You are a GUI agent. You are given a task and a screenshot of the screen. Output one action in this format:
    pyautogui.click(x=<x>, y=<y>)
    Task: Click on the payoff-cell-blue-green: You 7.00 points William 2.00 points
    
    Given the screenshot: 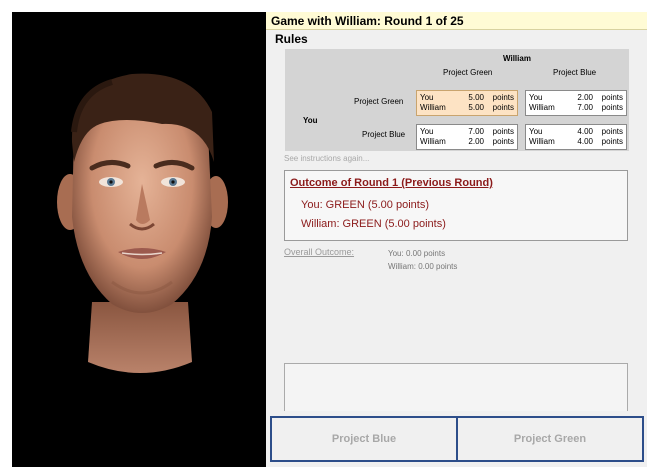 What is the action you would take?
    pyautogui.click(x=467, y=137)
    